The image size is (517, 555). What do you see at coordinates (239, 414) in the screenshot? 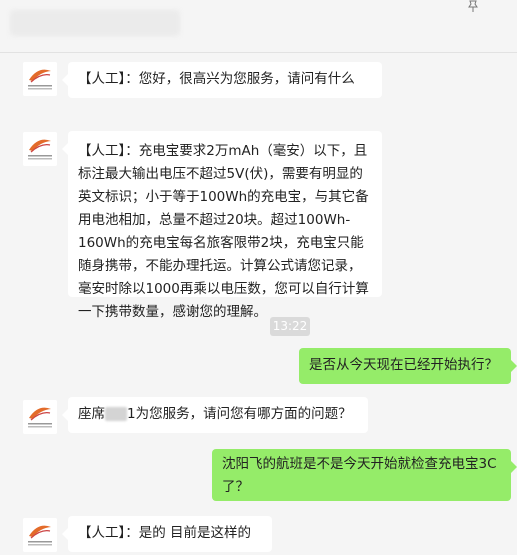
I see `message-text-suffix: 1为您服务，请问您有哪方面的问题？` at bounding box center [239, 414].